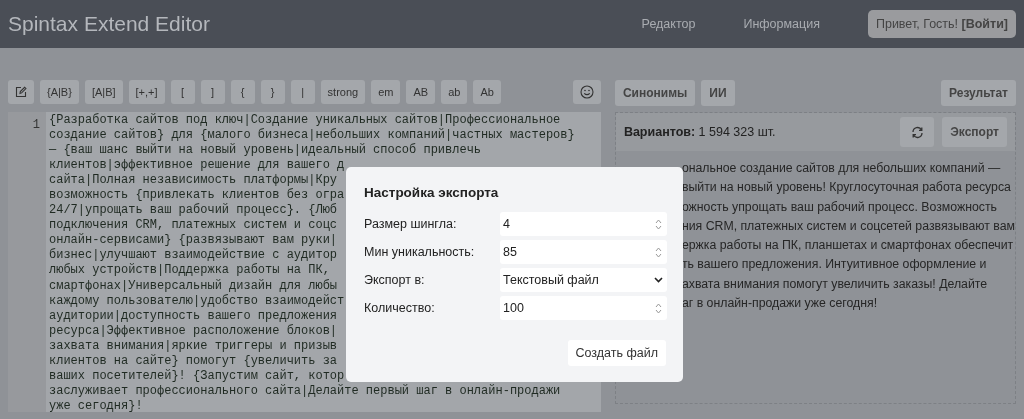  What do you see at coordinates (658, 280) in the screenshot?
I see `caret-icon` at bounding box center [658, 280].